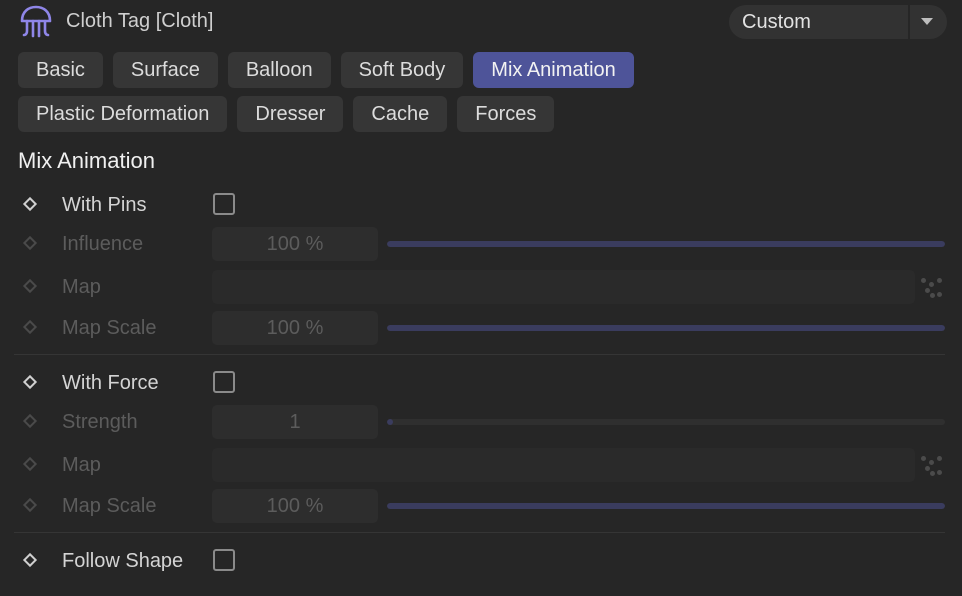 The height and width of the screenshot is (596, 962). What do you see at coordinates (110, 383) in the screenshot?
I see `with-force-label: With Force` at bounding box center [110, 383].